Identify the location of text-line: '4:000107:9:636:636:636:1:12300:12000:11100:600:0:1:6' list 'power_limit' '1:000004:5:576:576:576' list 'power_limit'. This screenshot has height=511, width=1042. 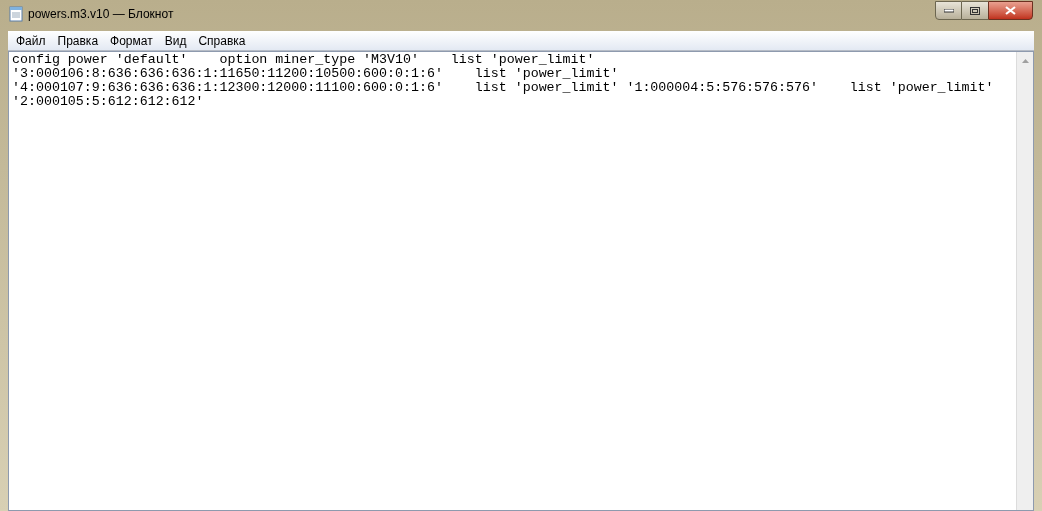
(503, 88).